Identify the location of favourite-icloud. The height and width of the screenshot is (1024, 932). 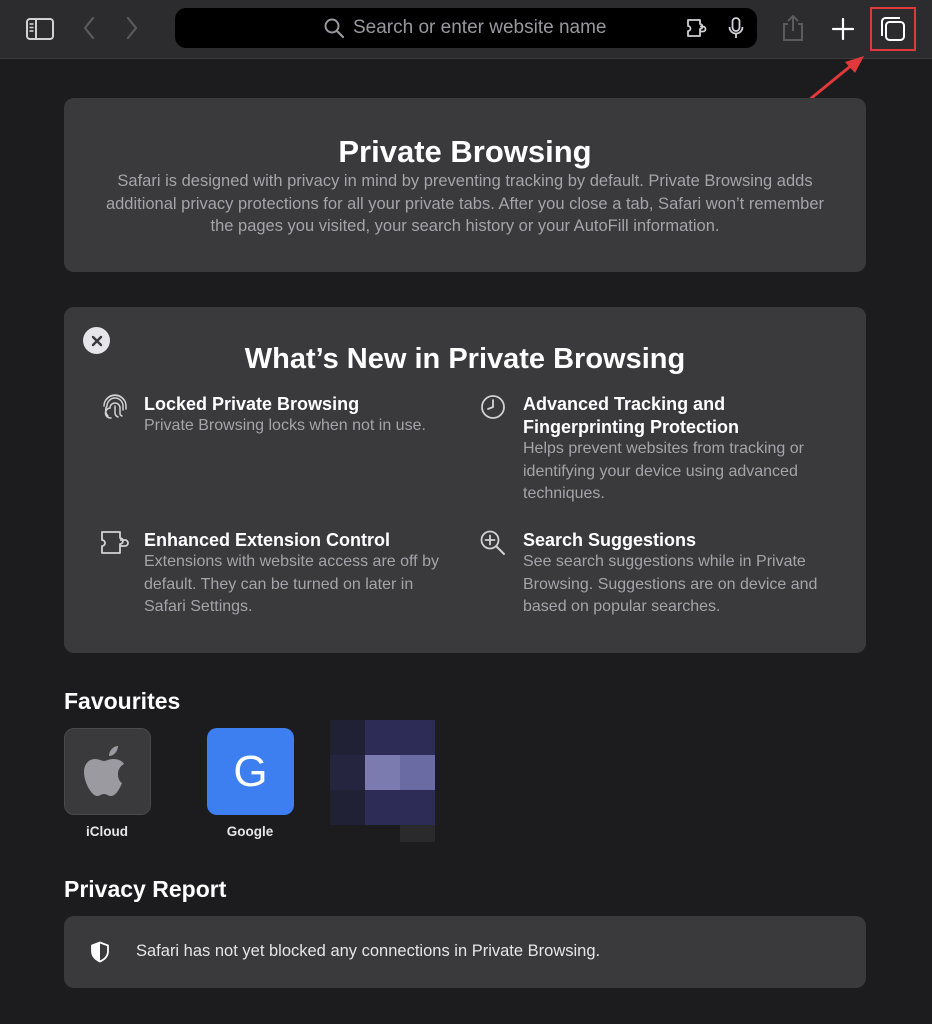
(107, 771).